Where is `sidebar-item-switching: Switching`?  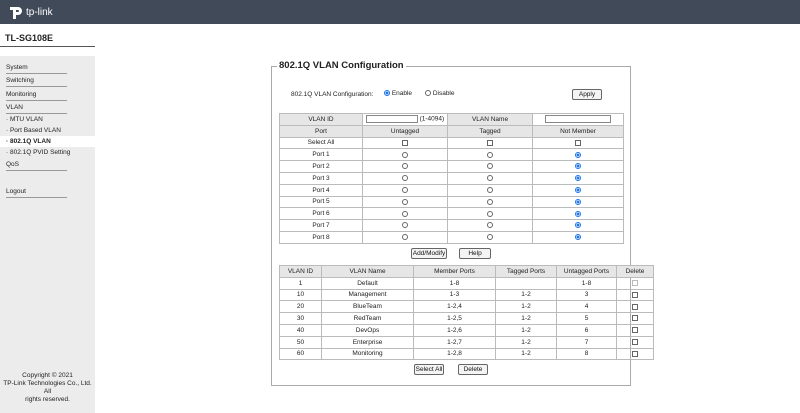 sidebar-item-switching: Switching is located at coordinates (20, 80).